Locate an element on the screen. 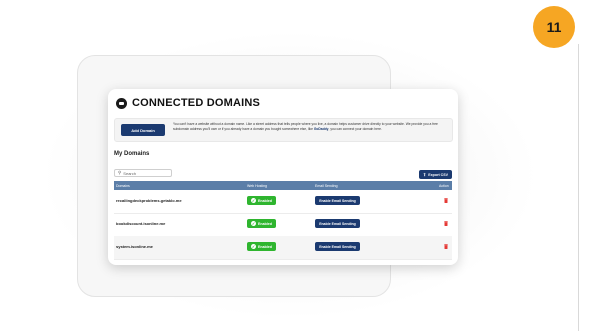  godaddy-link: GoDaddy is located at coordinates (321, 129).